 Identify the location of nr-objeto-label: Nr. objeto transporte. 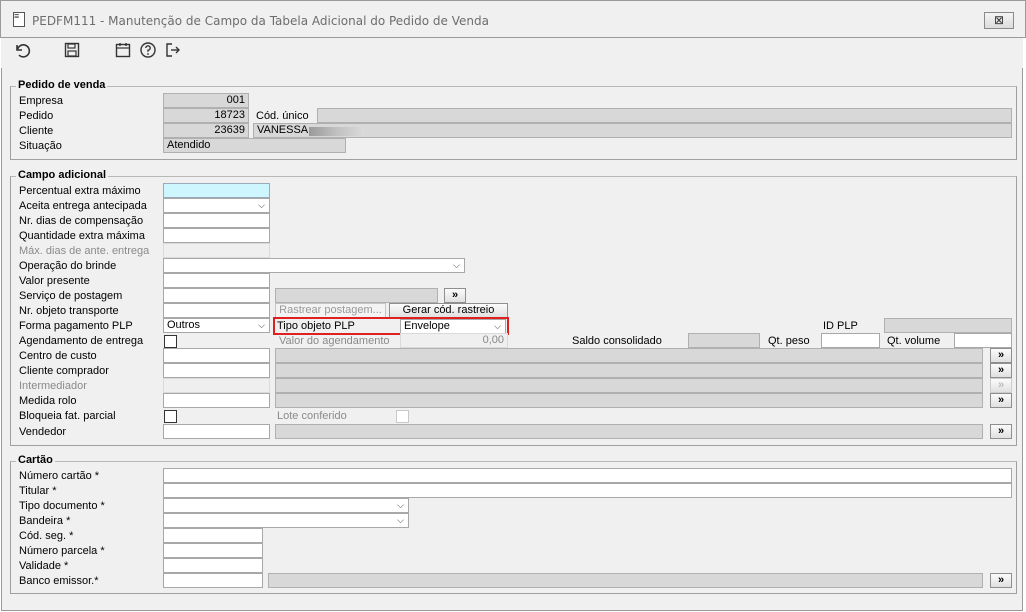
(69, 311).